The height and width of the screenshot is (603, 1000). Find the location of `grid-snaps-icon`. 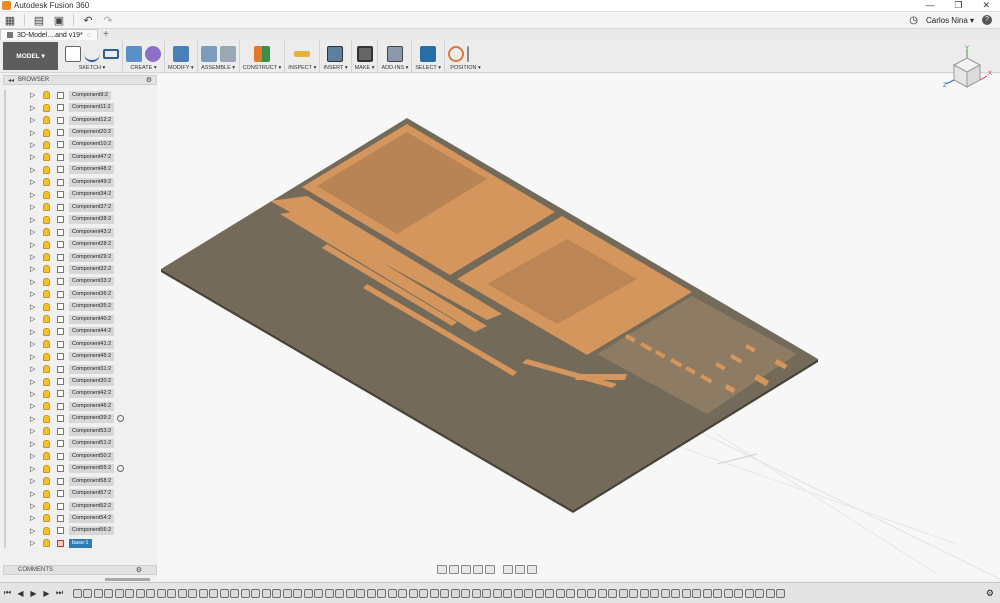

grid-snaps-icon is located at coordinates (520, 569).